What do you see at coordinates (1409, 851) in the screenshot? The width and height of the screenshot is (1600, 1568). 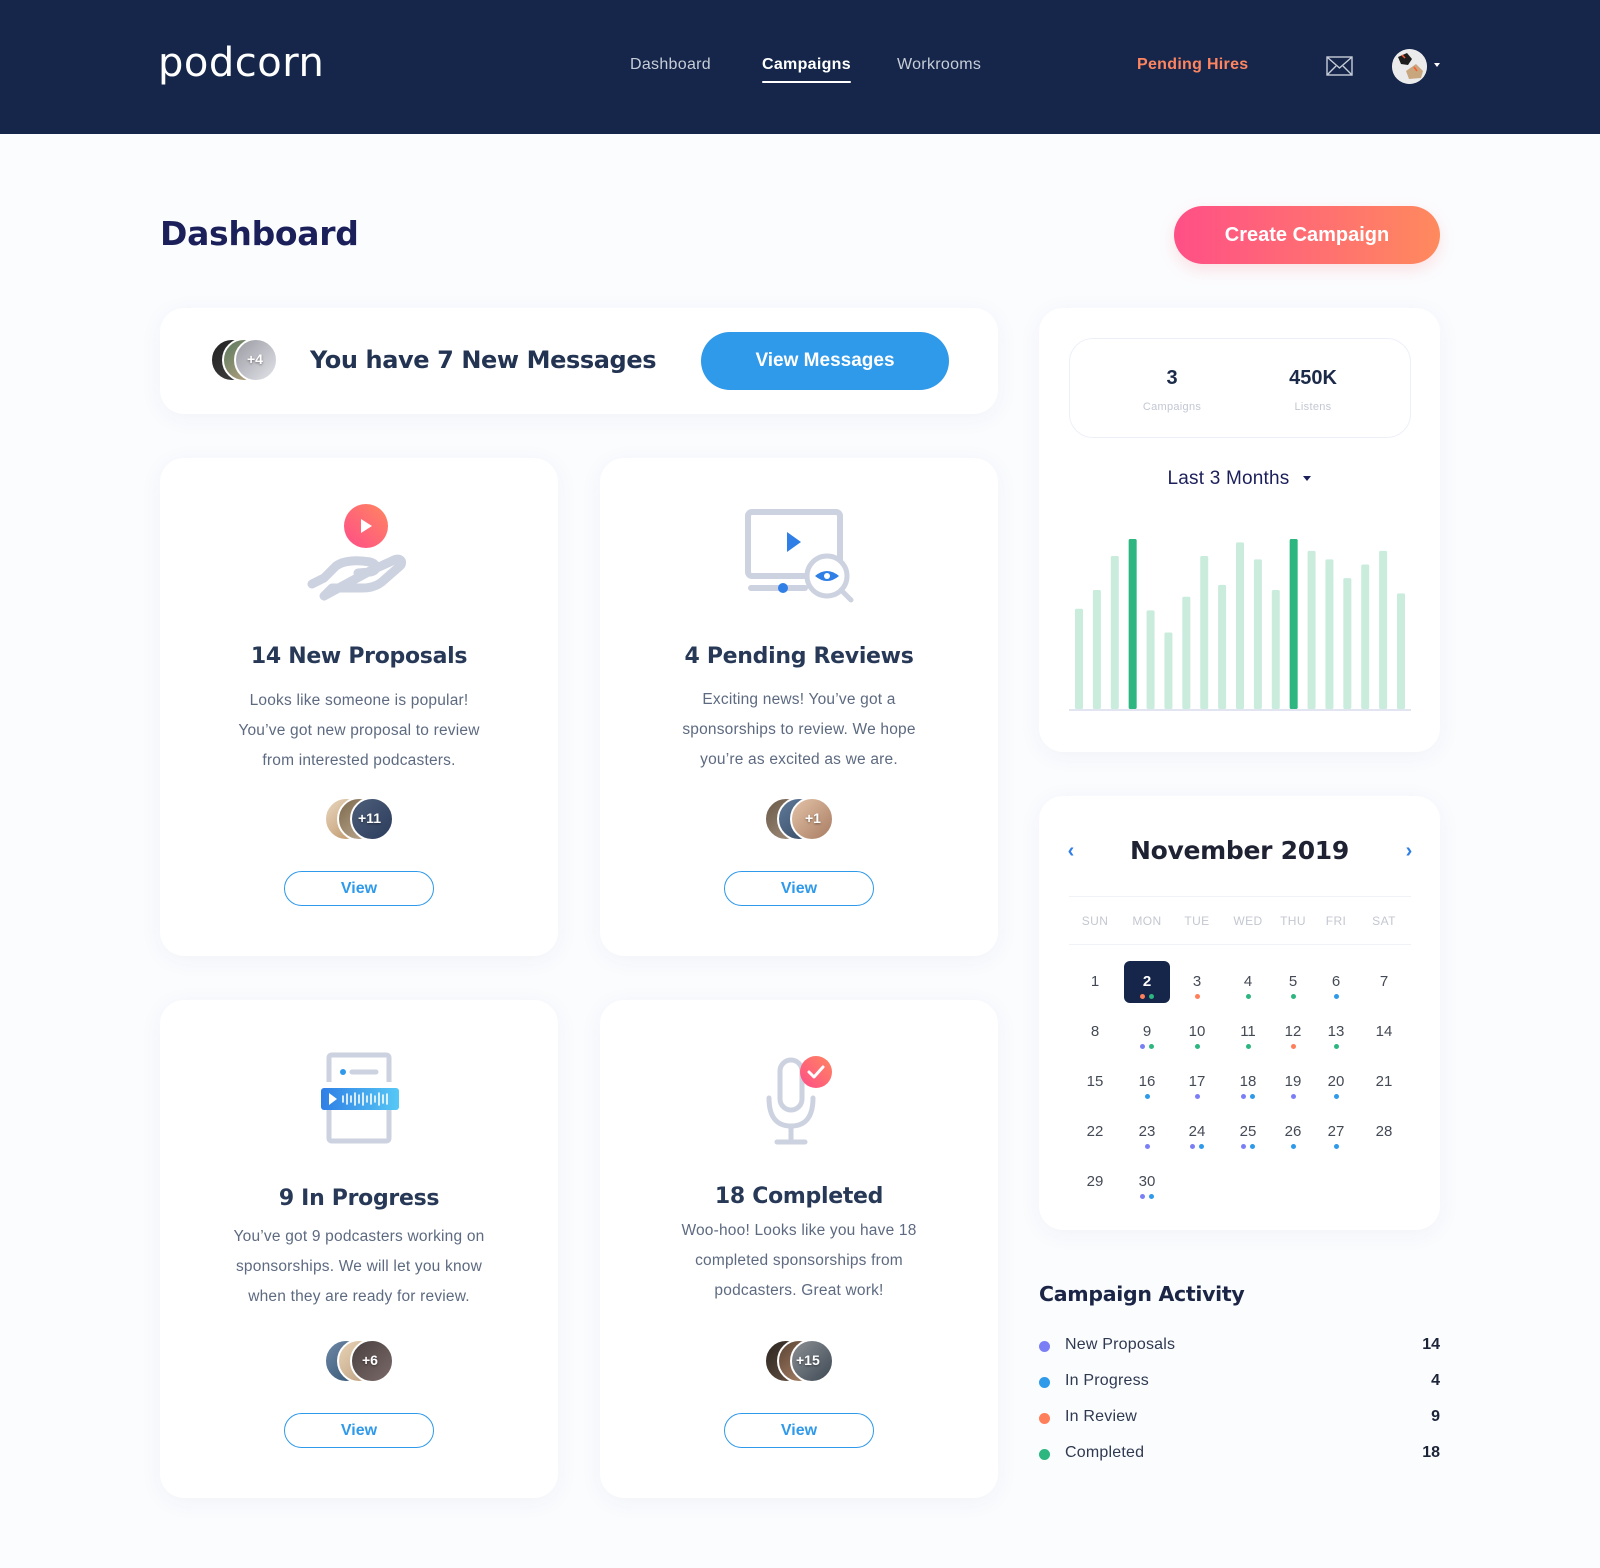 I see `chevron-right-icon: ›` at bounding box center [1409, 851].